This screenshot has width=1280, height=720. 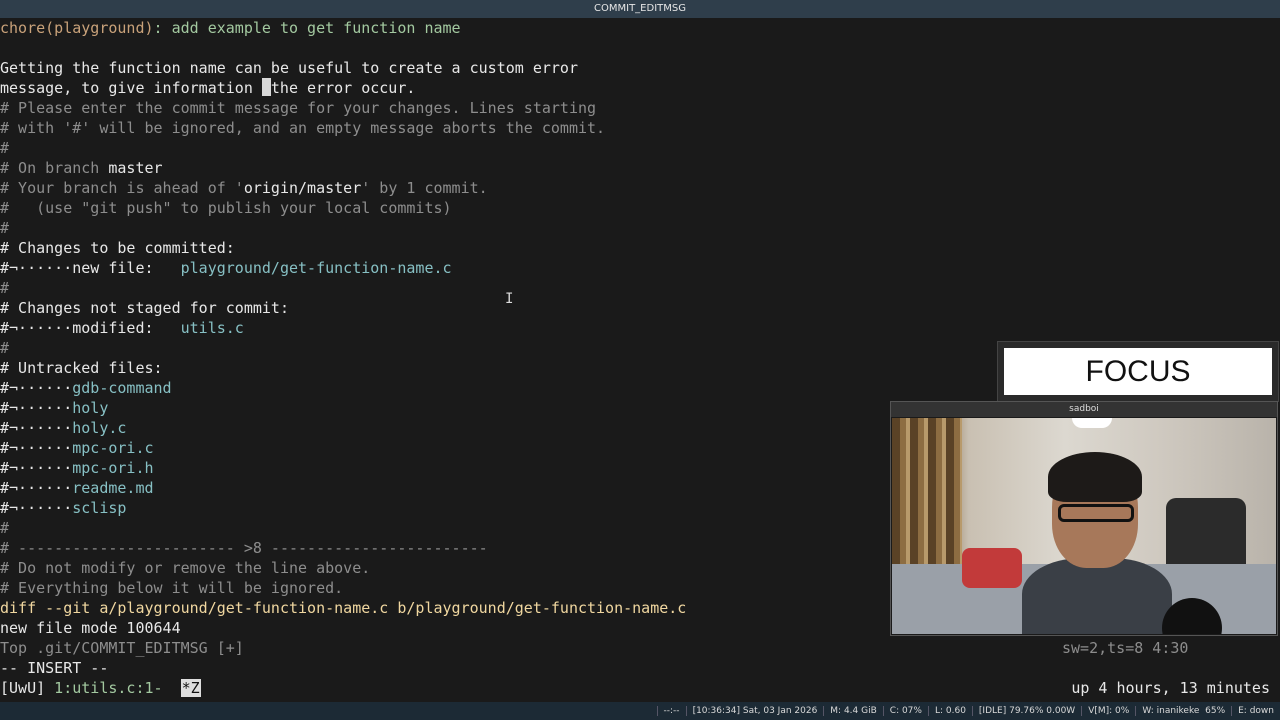 What do you see at coordinates (144, 308) in the screenshot?
I see `changes-not-staged-heading: # Changes not staged for commit:` at bounding box center [144, 308].